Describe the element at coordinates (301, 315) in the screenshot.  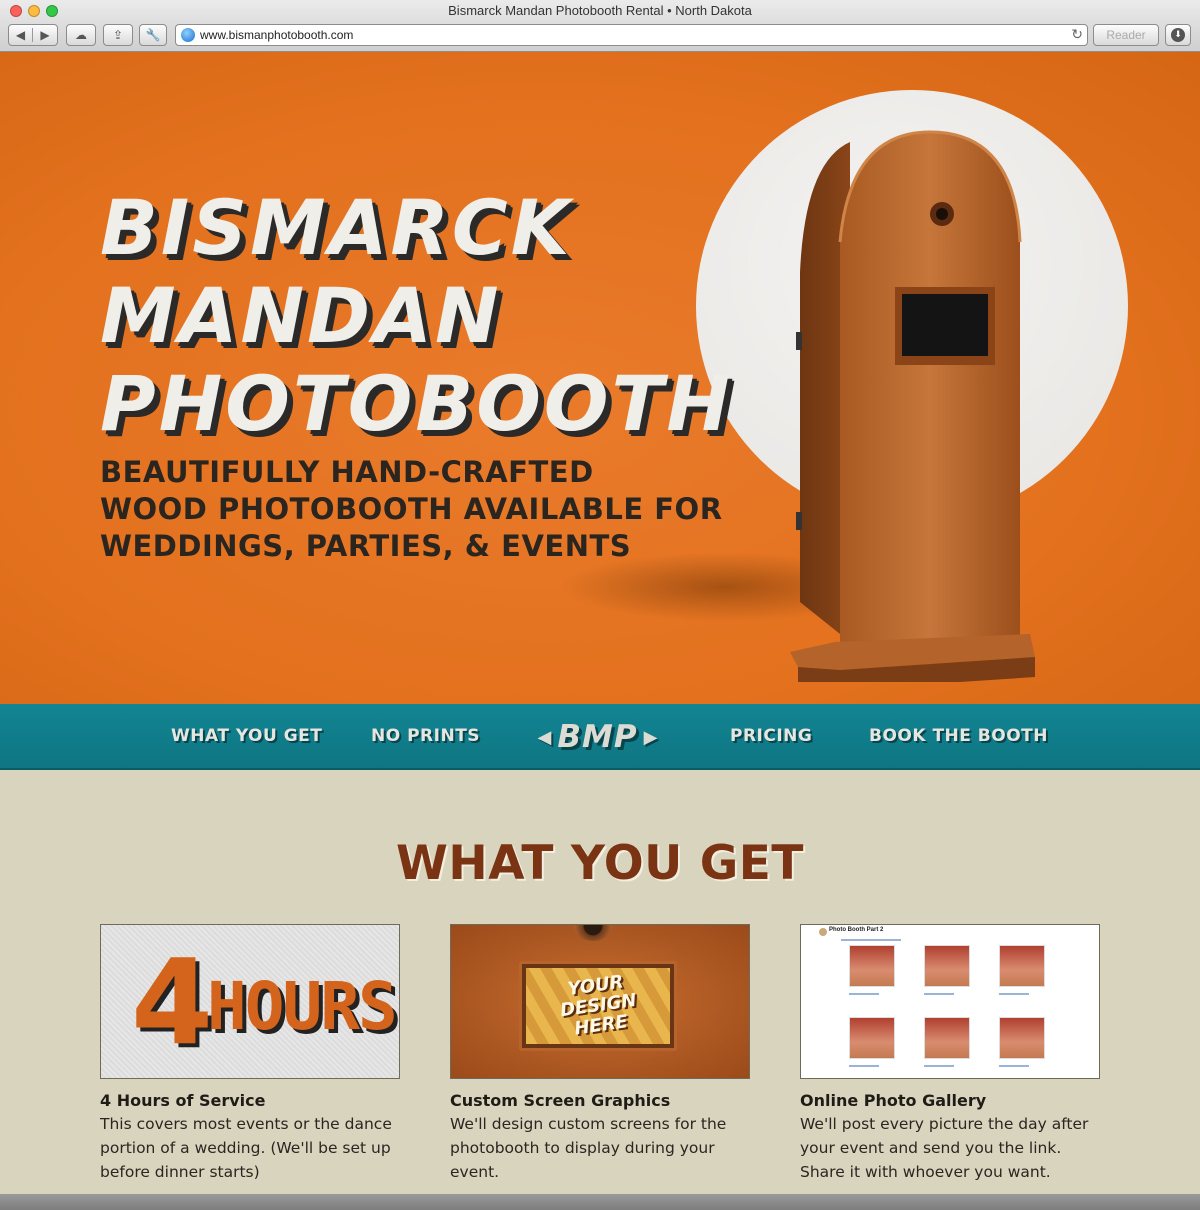
I see `hero-title-line: MANDAN` at that location.